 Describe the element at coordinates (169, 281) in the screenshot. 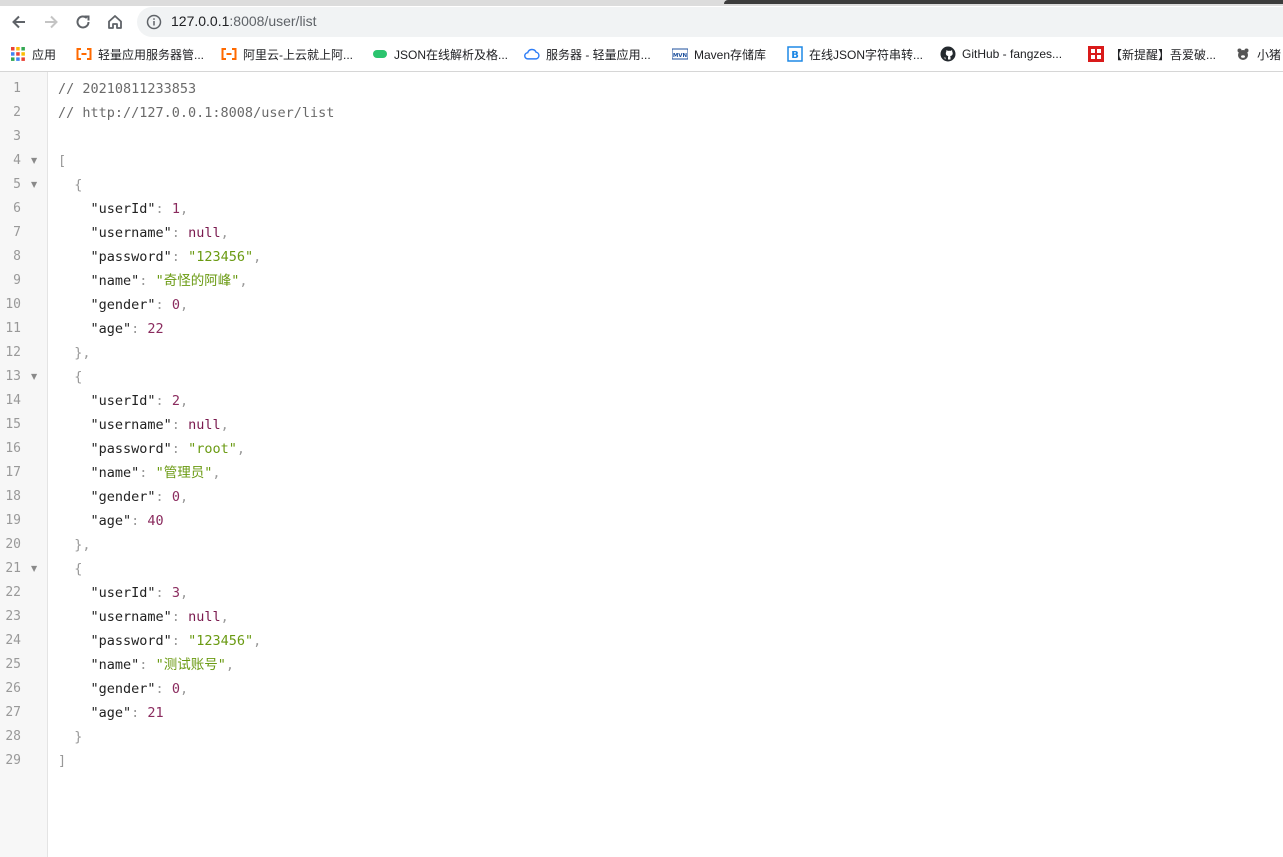

I see `field-name: "name": "奇怪的阿峰",` at that location.